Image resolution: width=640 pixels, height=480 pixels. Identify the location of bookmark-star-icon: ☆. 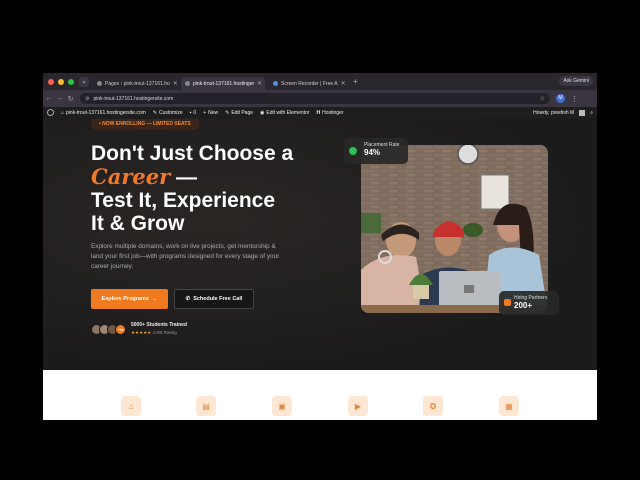
(542, 98).